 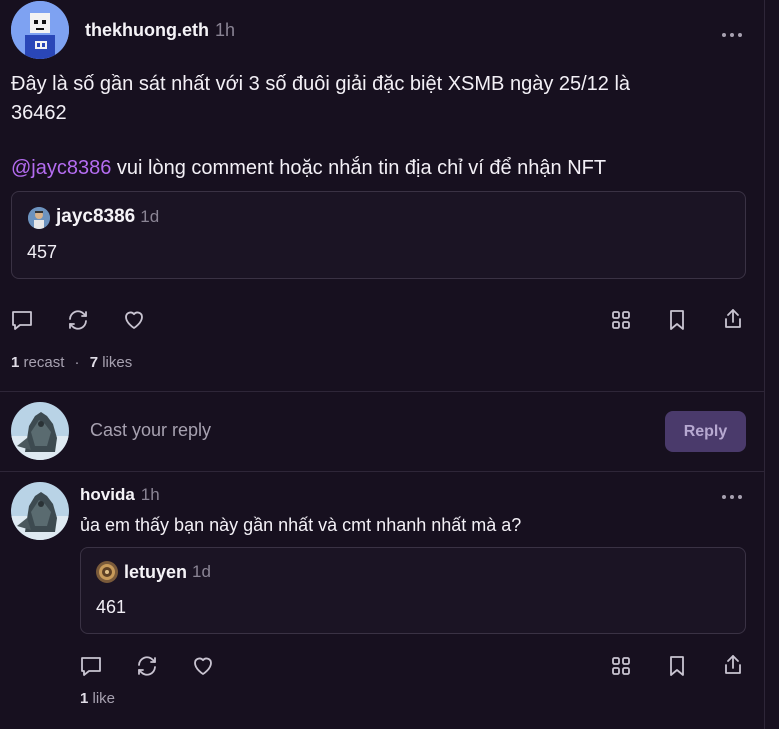 I want to click on quote-text: 461, so click(x=111, y=607).